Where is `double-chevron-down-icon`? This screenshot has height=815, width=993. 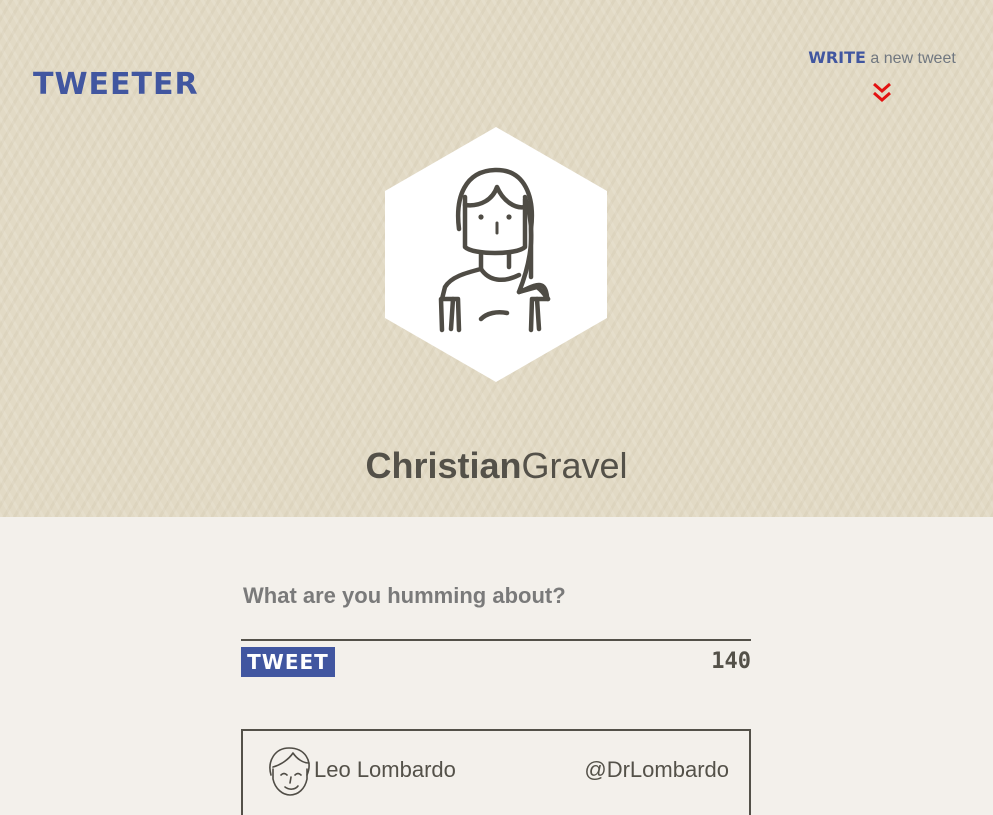 double-chevron-down-icon is located at coordinates (882, 93).